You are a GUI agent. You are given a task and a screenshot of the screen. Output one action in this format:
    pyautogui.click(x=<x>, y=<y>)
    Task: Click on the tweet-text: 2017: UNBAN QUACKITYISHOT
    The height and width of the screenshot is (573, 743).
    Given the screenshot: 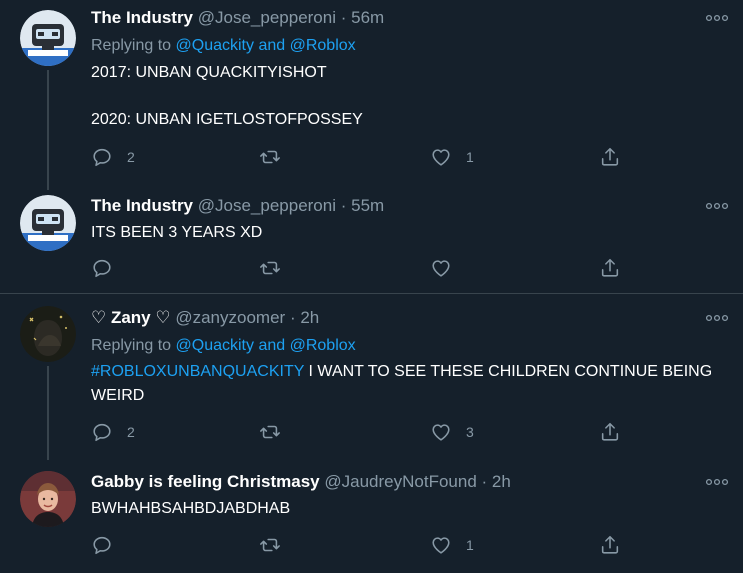 What is the action you would take?
    pyautogui.click(x=209, y=72)
    